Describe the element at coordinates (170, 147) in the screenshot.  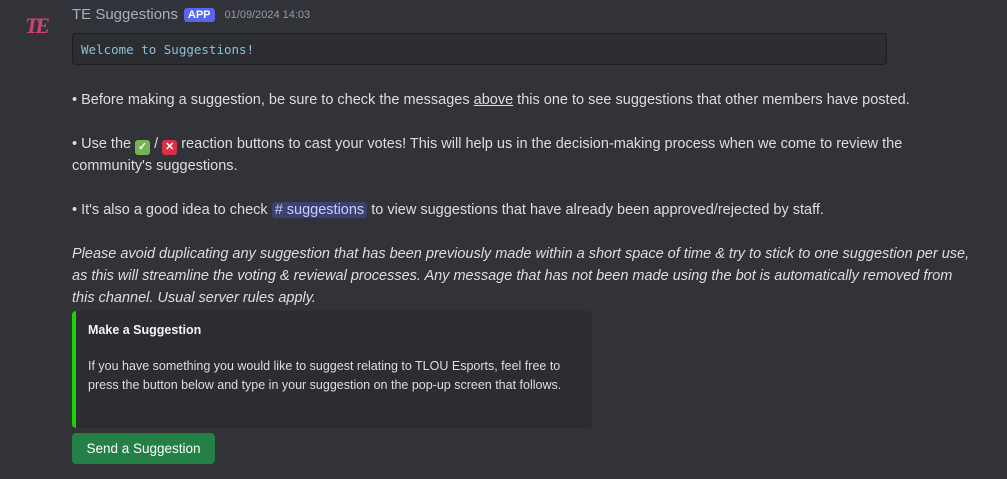
I see `cross-mark-emoji-icon: ✕` at that location.